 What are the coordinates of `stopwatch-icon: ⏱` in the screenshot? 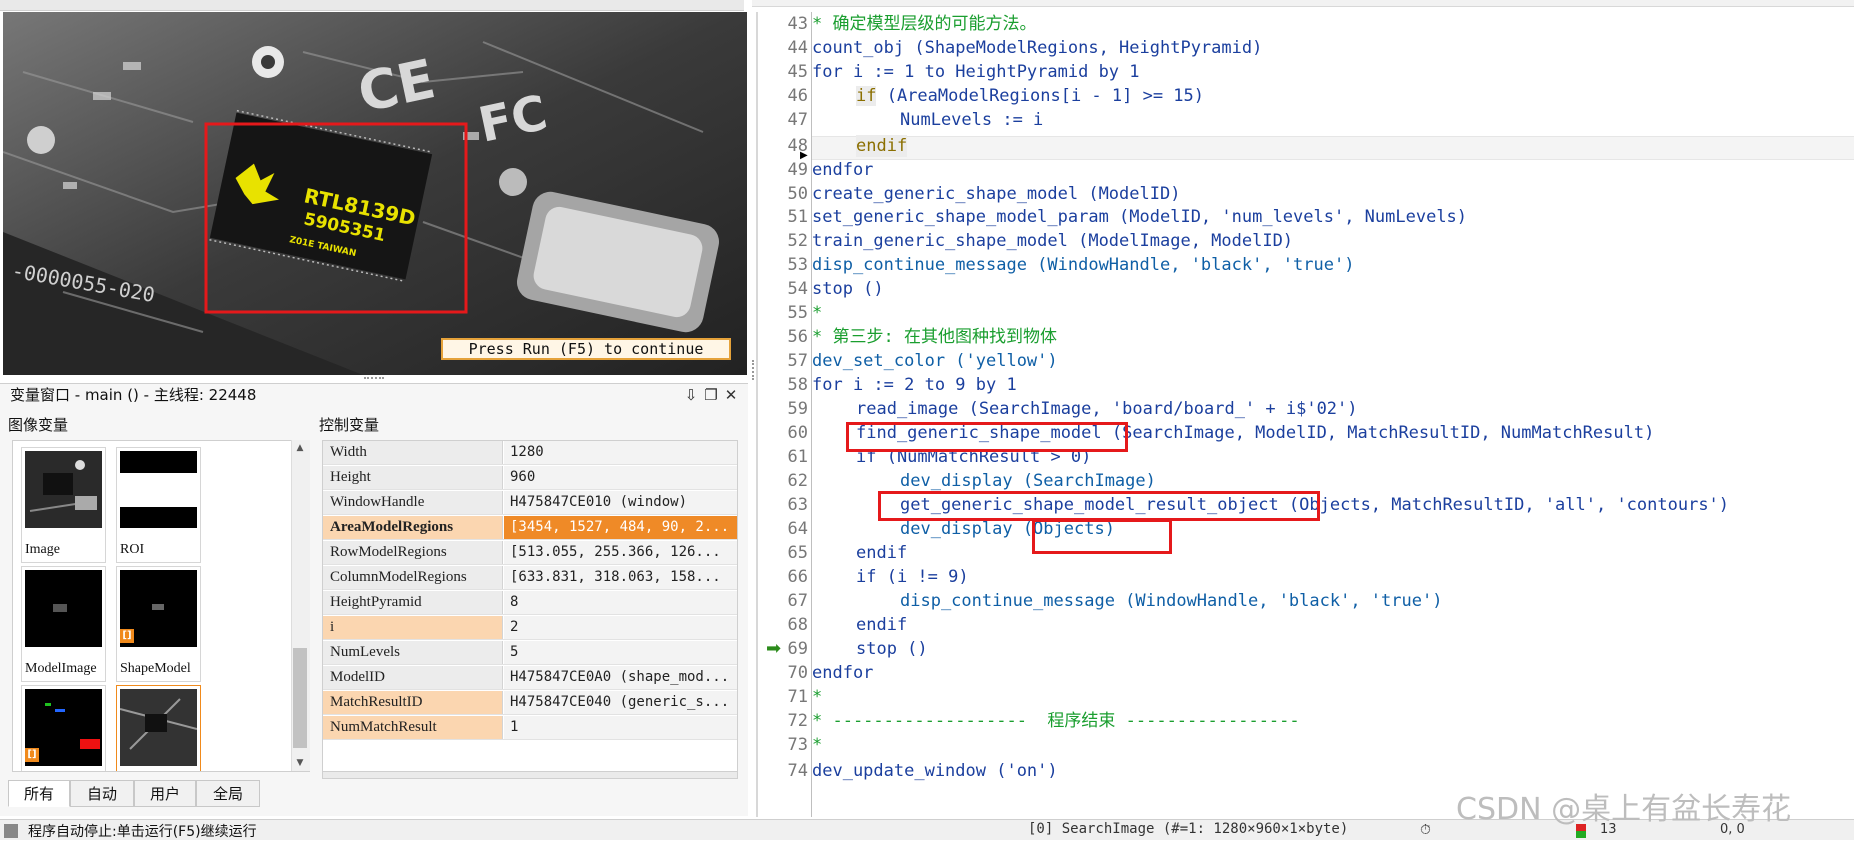 It's located at (1425, 830).